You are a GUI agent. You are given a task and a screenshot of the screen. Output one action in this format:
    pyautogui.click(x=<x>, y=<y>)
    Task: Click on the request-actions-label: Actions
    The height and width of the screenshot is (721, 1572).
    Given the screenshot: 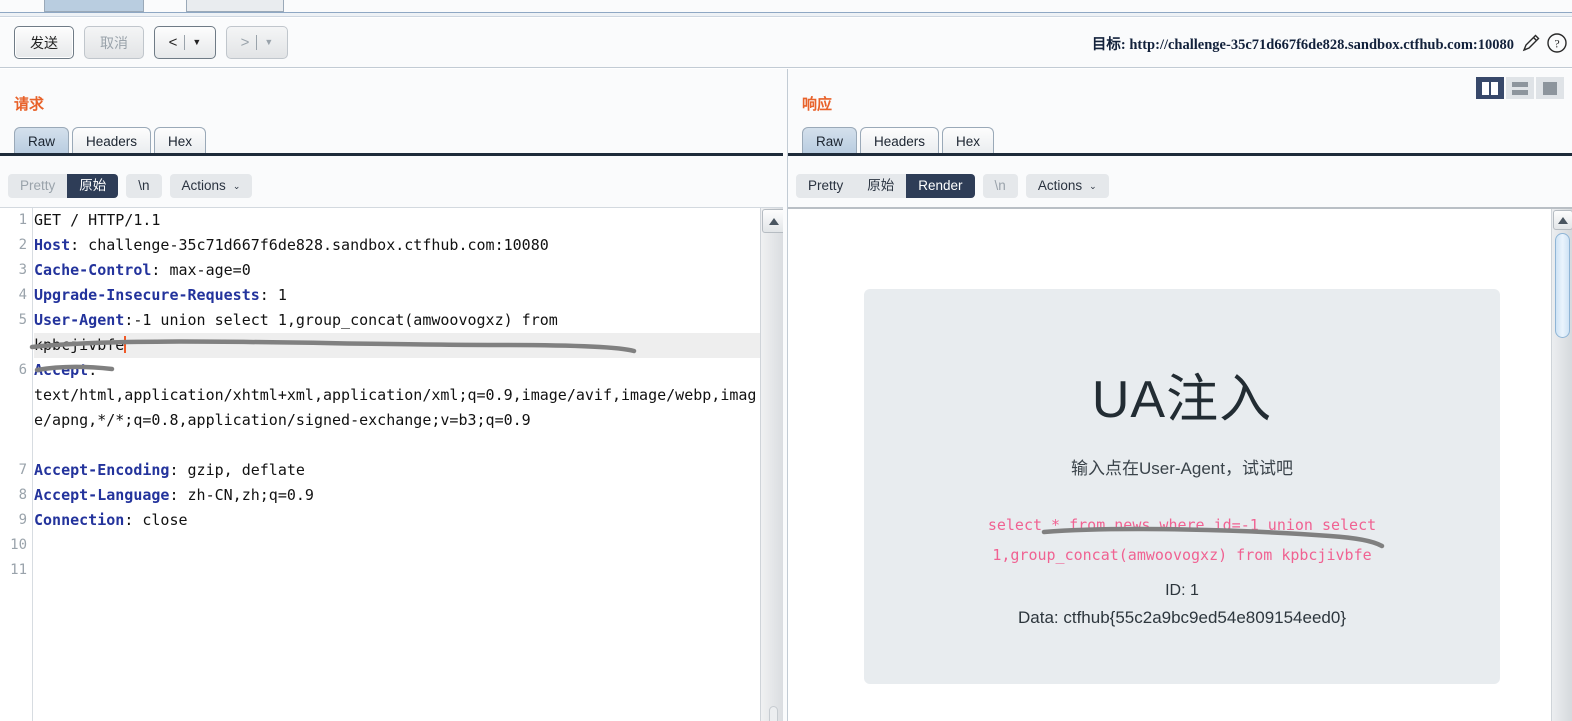 What is the action you would take?
    pyautogui.click(x=203, y=186)
    